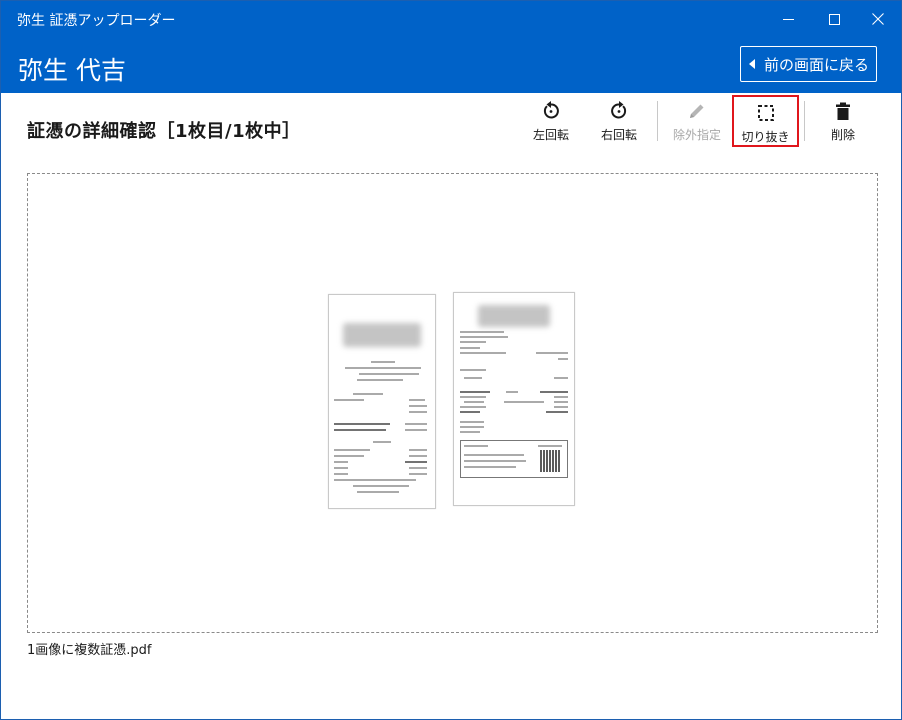 The image size is (902, 720). I want to click on delete-label: 削除, so click(842, 135).